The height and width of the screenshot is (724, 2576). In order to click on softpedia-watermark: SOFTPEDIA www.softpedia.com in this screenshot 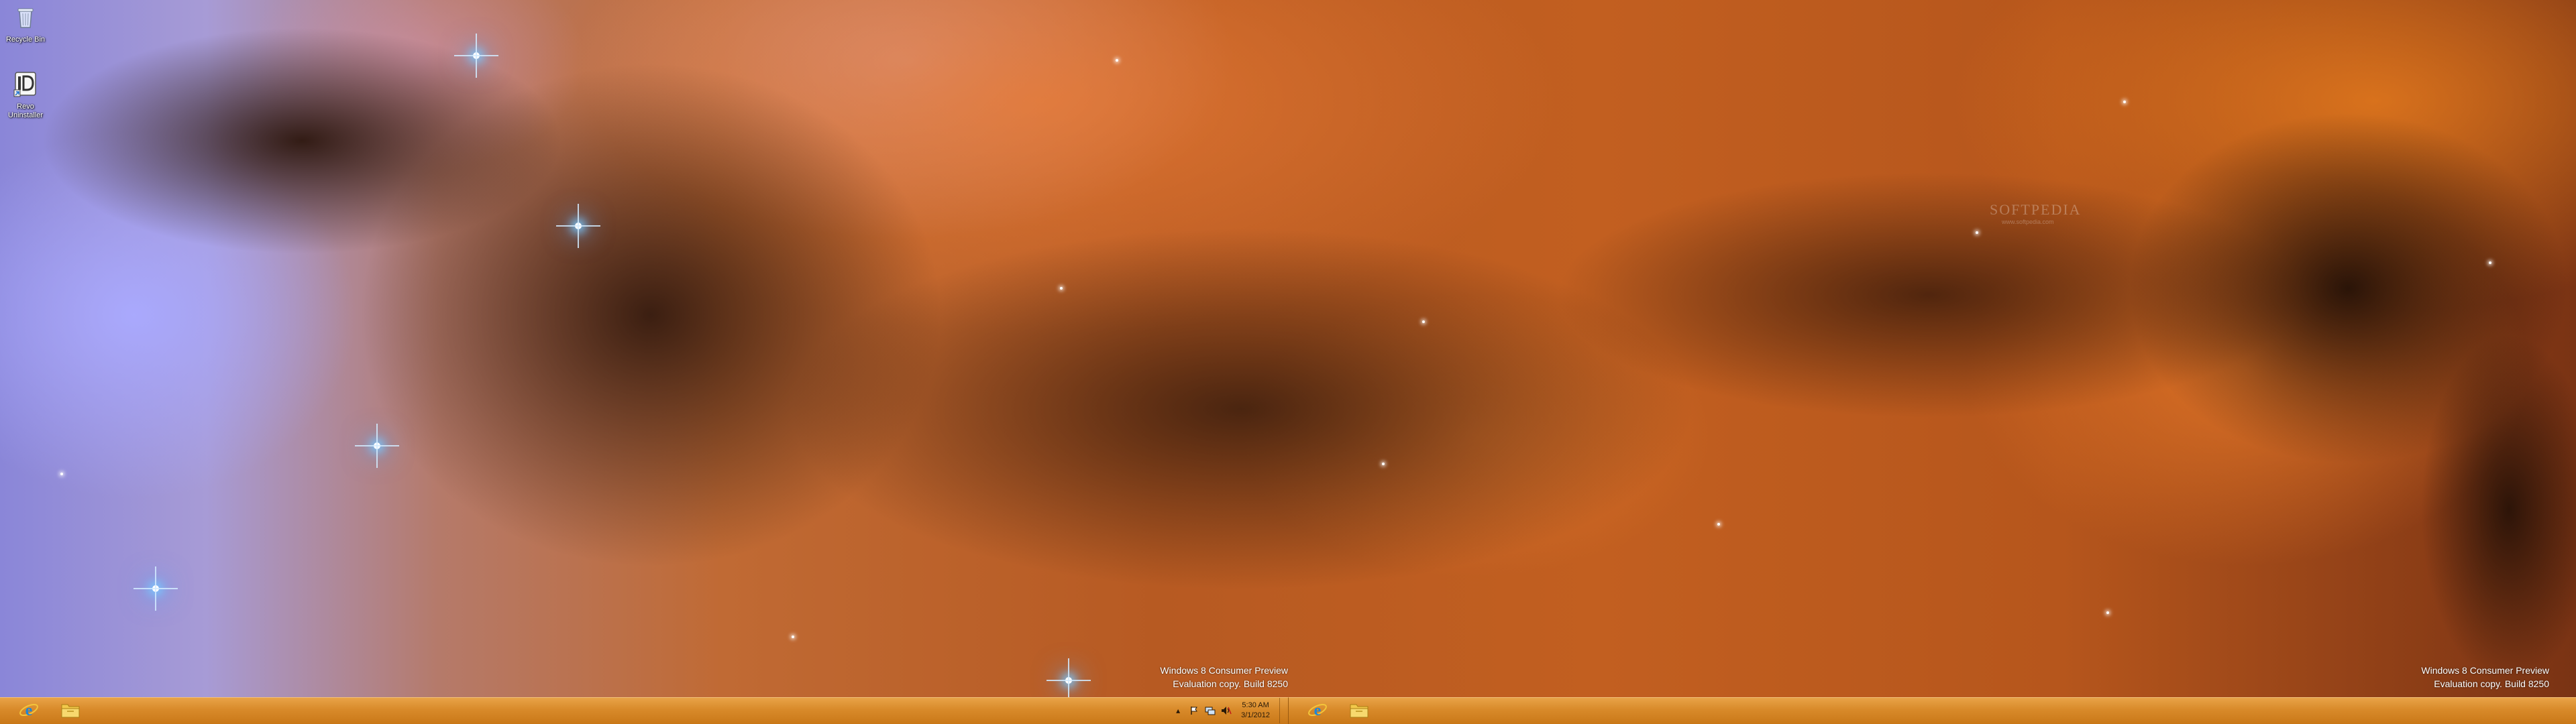, I will do `click(2036, 213)`.